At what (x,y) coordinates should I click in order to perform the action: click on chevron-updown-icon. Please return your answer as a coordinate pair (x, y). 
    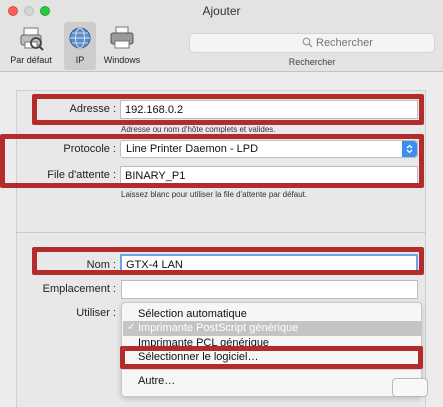
    Looking at the image, I should click on (409, 149).